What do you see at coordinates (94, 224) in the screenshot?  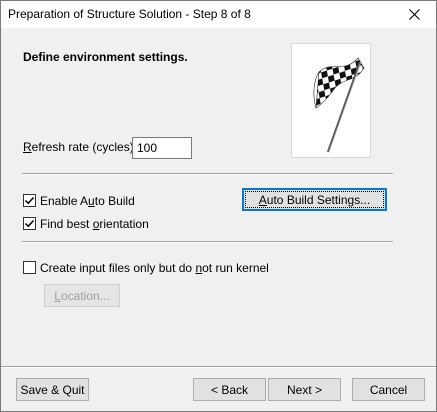 I see `find-best-orientation-label: Find best orientation` at bounding box center [94, 224].